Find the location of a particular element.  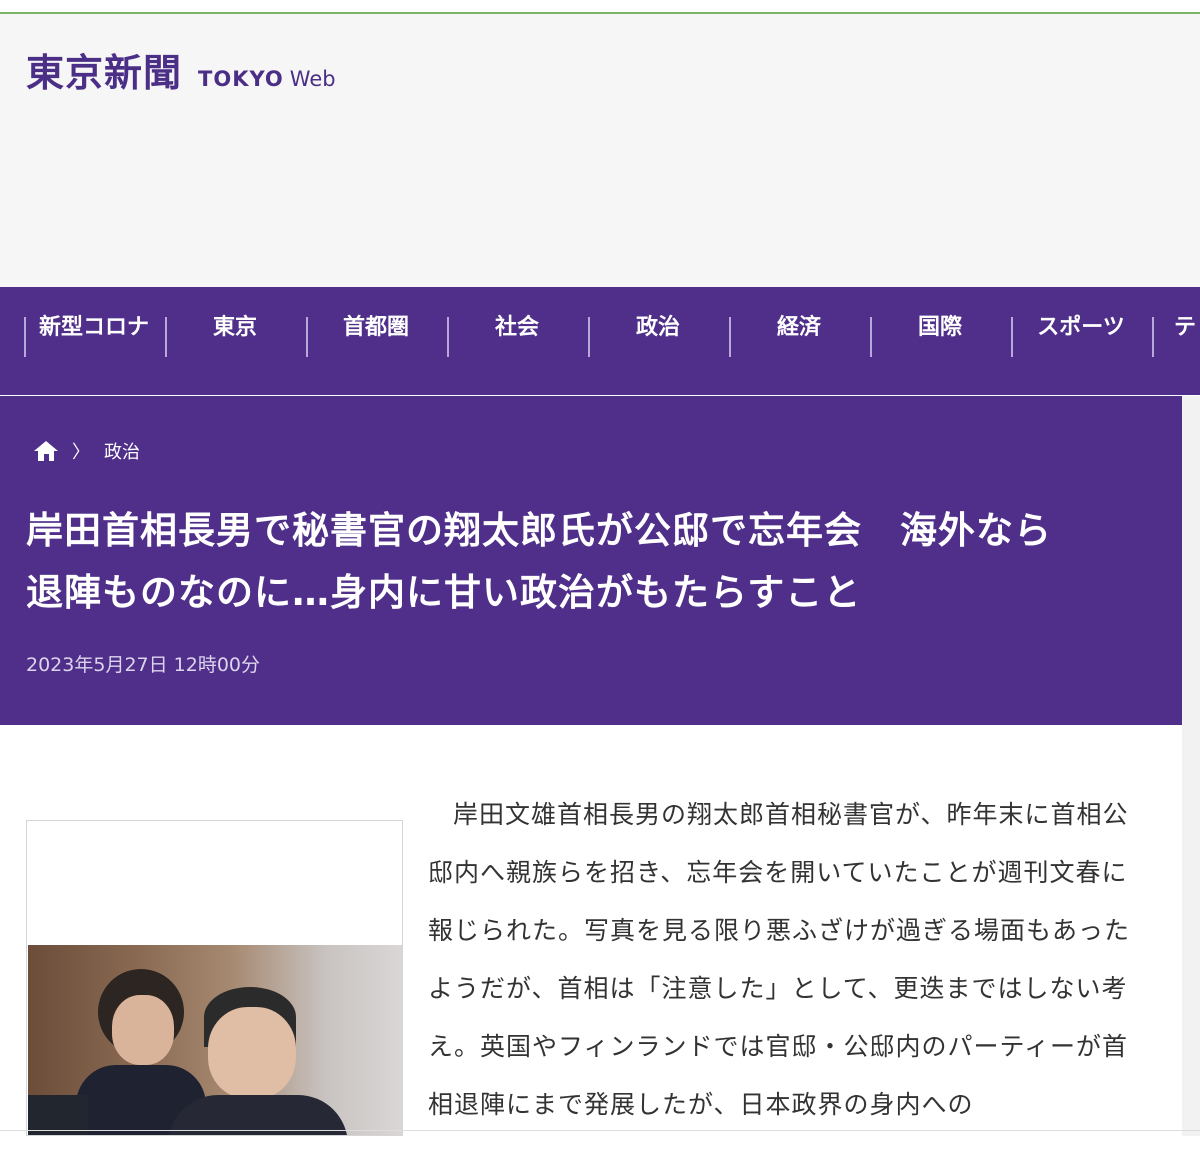

nav-item-economy: 経済 is located at coordinates (799, 333).